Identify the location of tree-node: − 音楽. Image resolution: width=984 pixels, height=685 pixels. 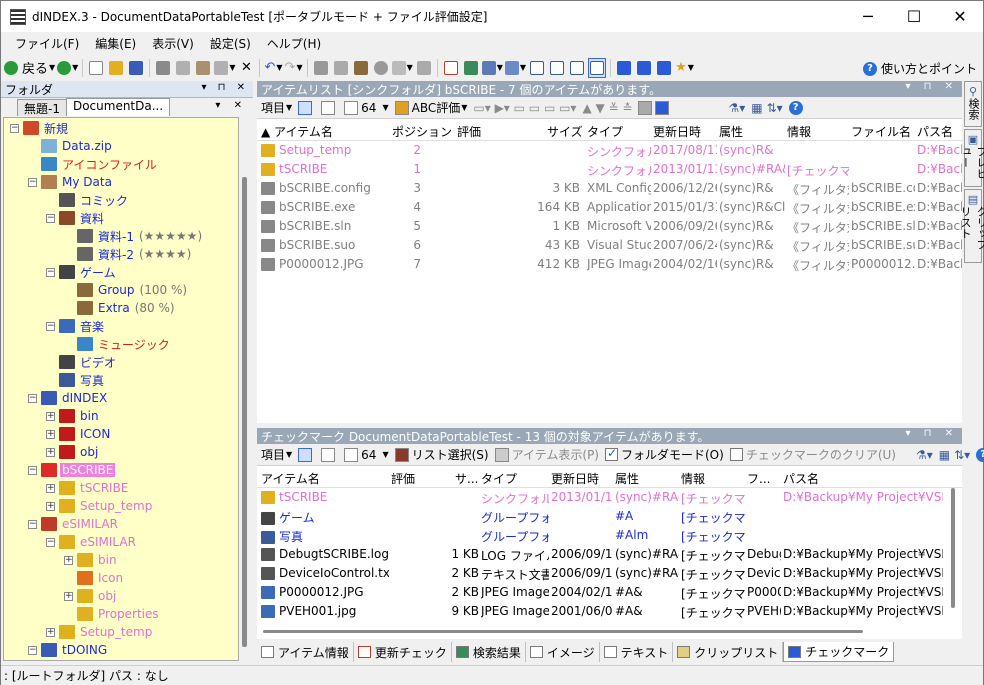
(76, 326).